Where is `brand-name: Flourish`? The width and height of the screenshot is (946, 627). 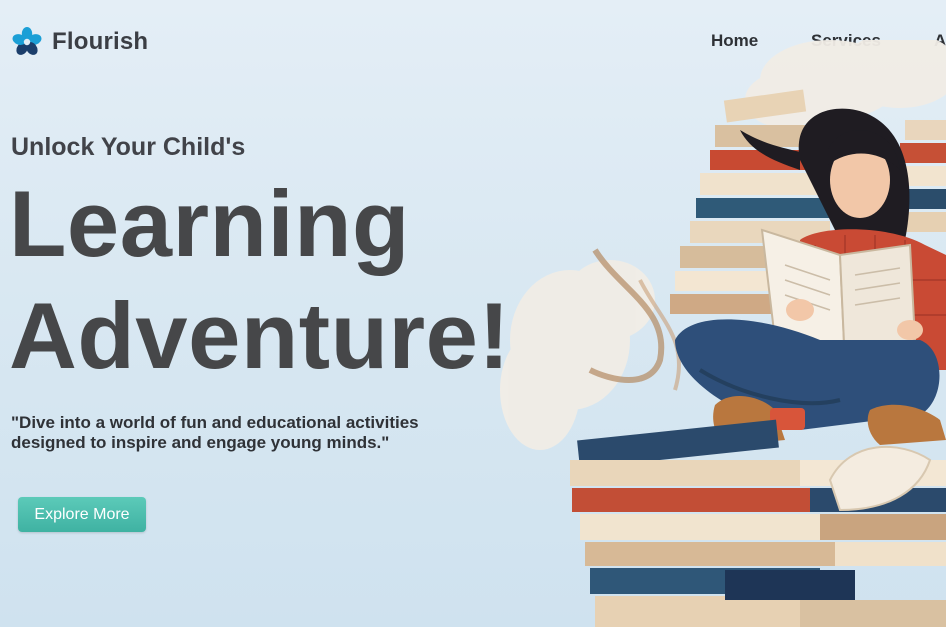
brand-name: Flourish is located at coordinates (100, 41).